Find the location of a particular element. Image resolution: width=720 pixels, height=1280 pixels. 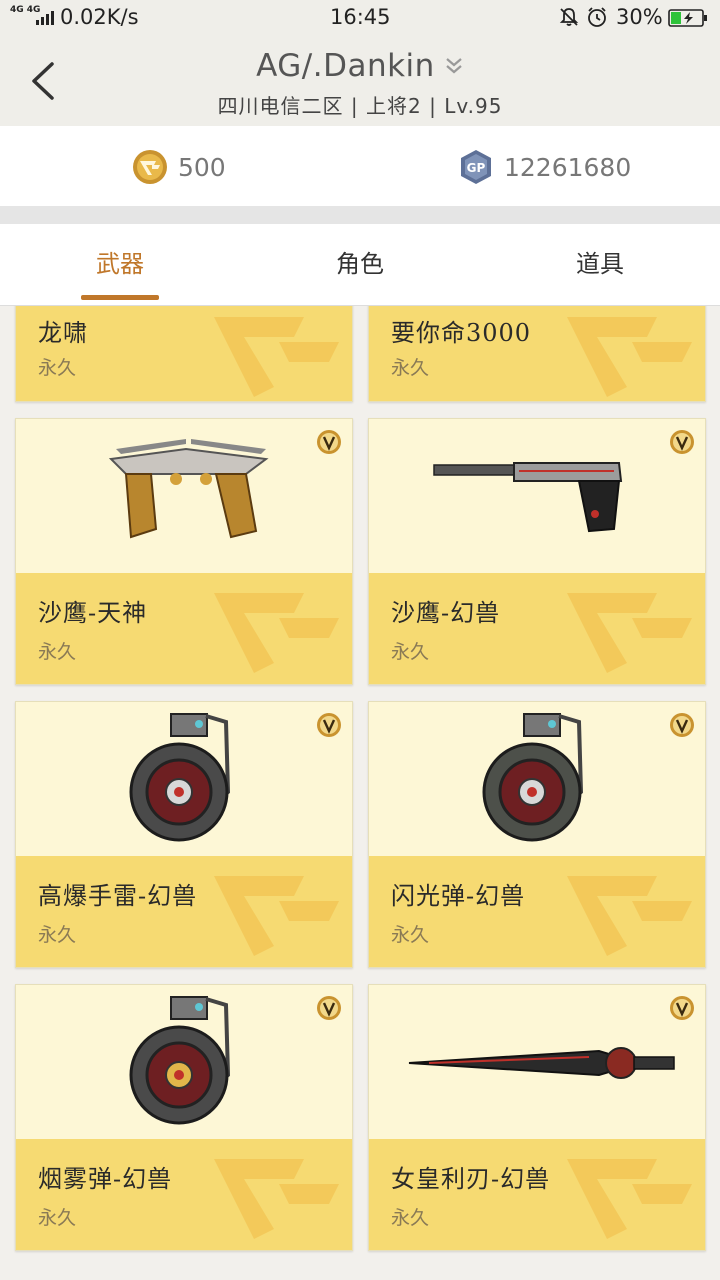

server-rank-level: 四川电信二区 | 上将2 | Lv.95 is located at coordinates (360, 106).